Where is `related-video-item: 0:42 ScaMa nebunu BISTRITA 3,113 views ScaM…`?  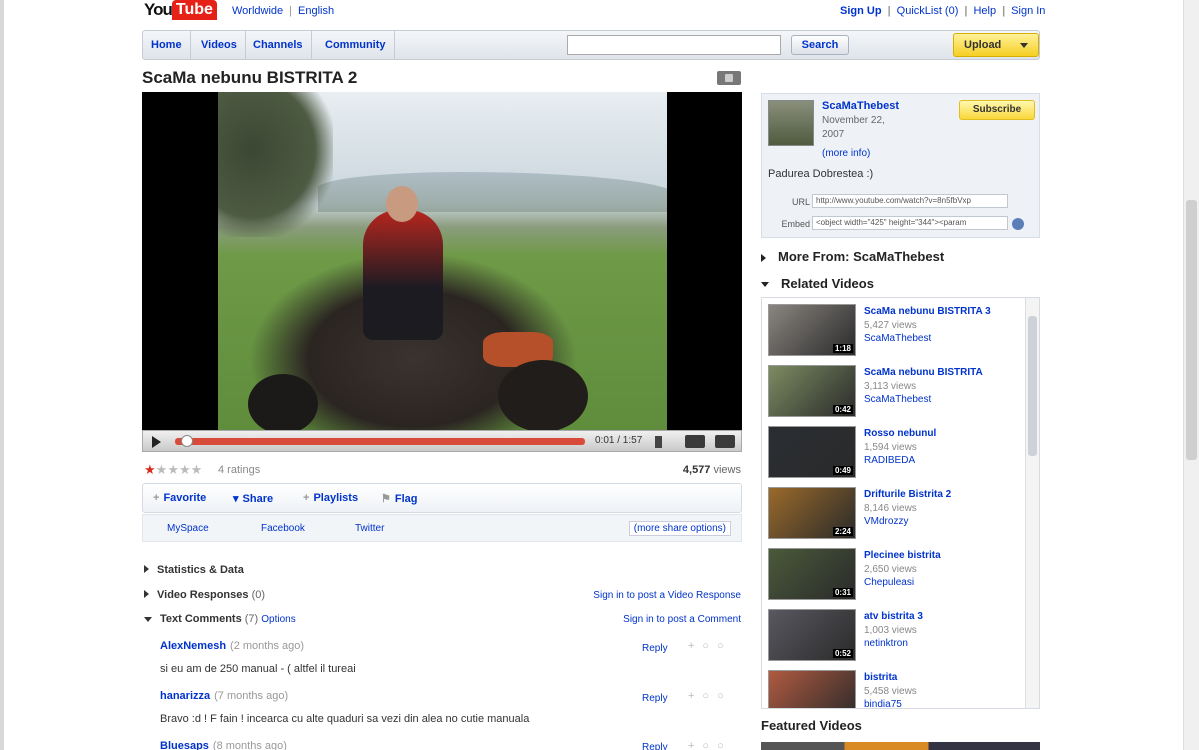
related-video-item: 0:42 ScaMa nebunu BISTRITA 3,113 views ScaM… is located at coordinates (893, 393).